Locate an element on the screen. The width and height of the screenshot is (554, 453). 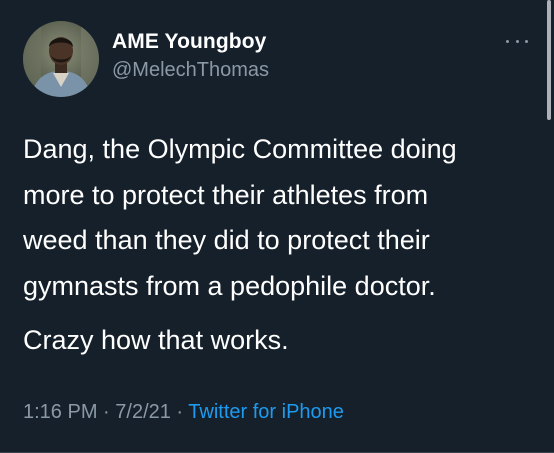
tweet-line: gymnasts from a pedophile doctor. is located at coordinates (229, 285).